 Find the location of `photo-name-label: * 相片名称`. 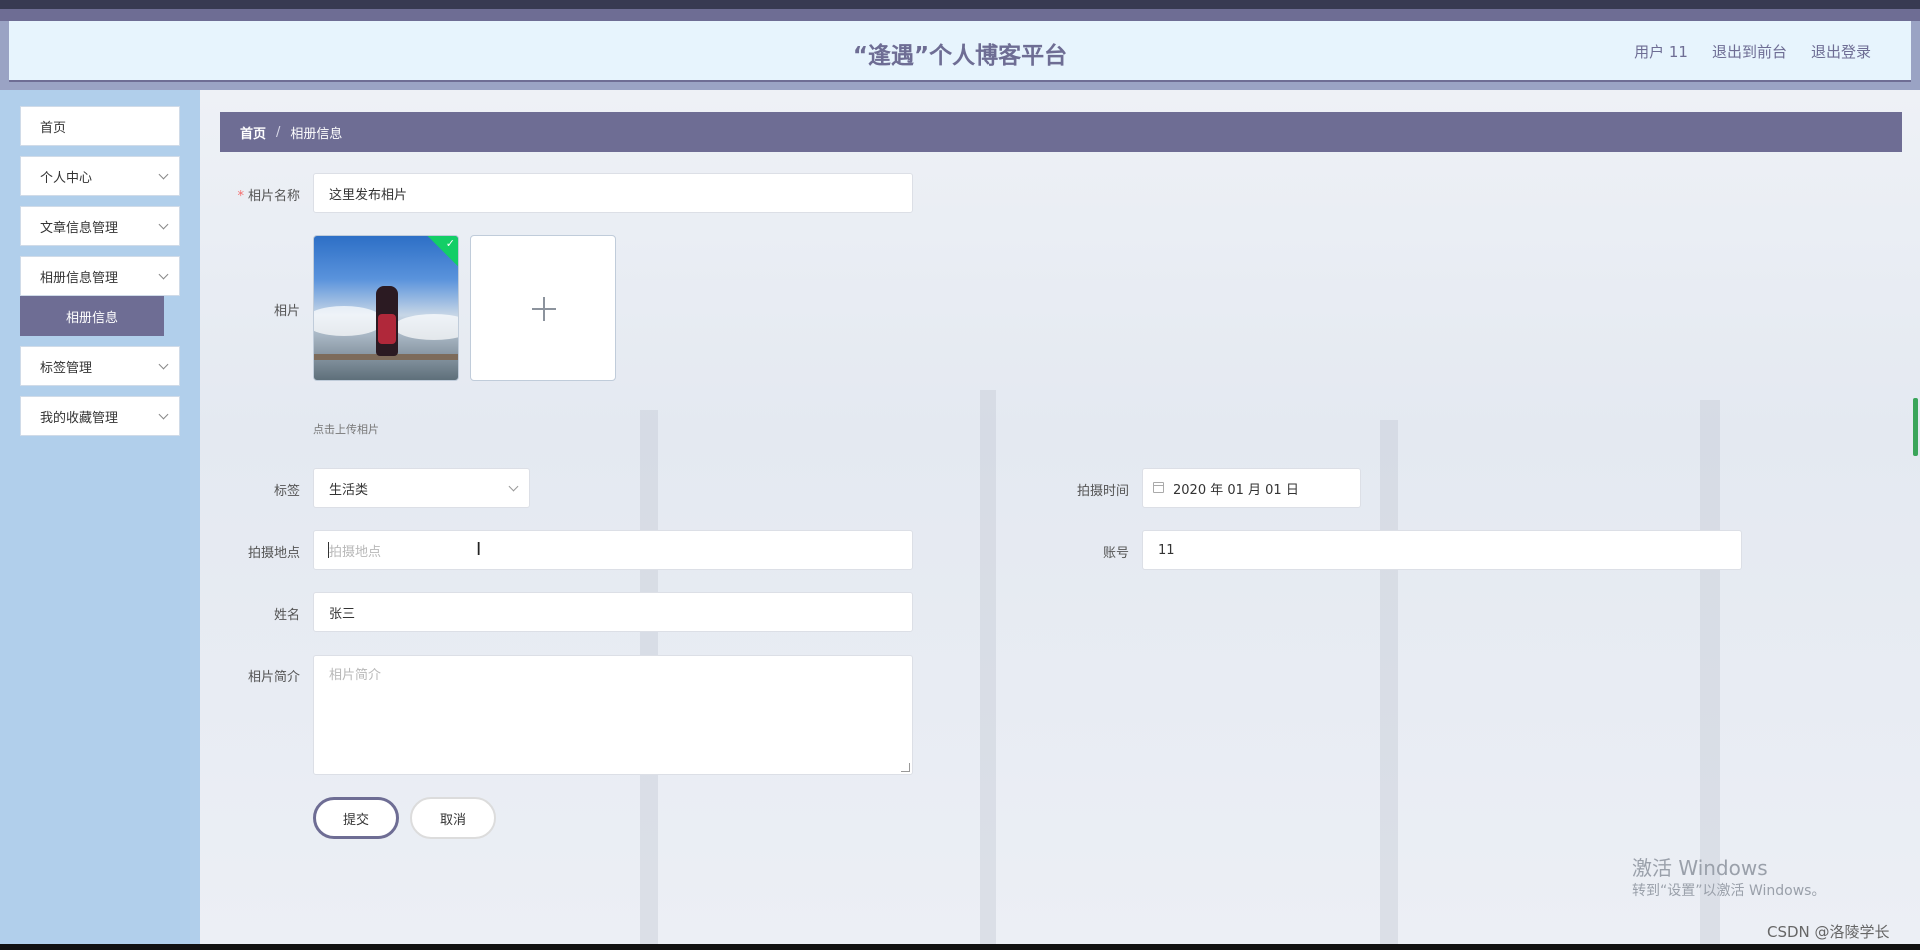

photo-name-label: * 相片名称 is located at coordinates (250, 194).